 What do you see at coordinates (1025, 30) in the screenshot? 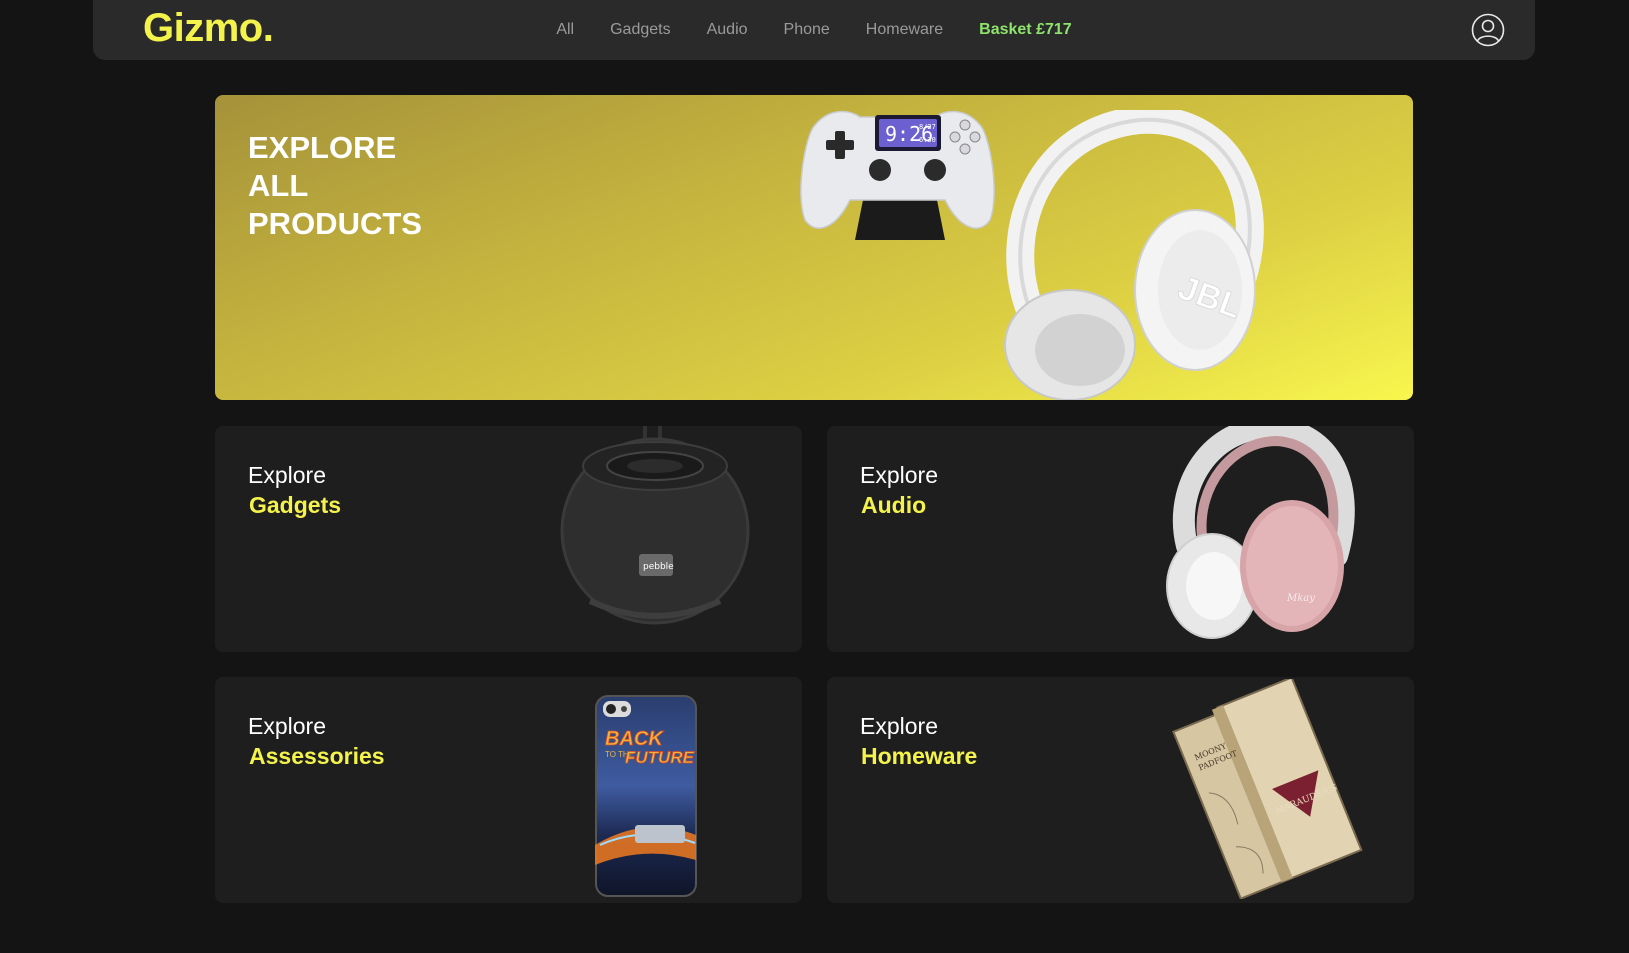
I see `basket-link: Basket £717` at bounding box center [1025, 30].